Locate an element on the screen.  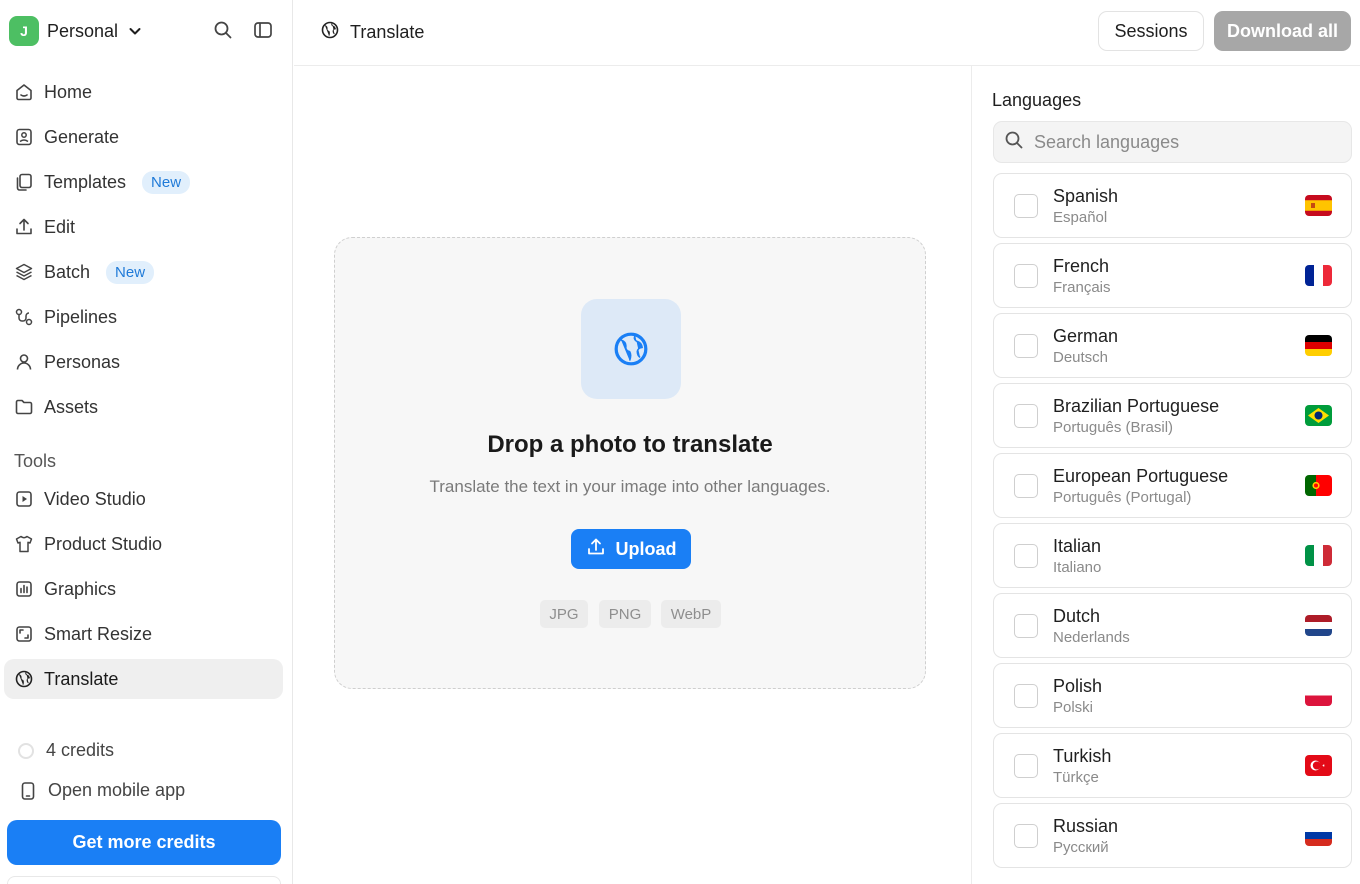
language-native-name: Nederlands is located at coordinates (1091, 637).